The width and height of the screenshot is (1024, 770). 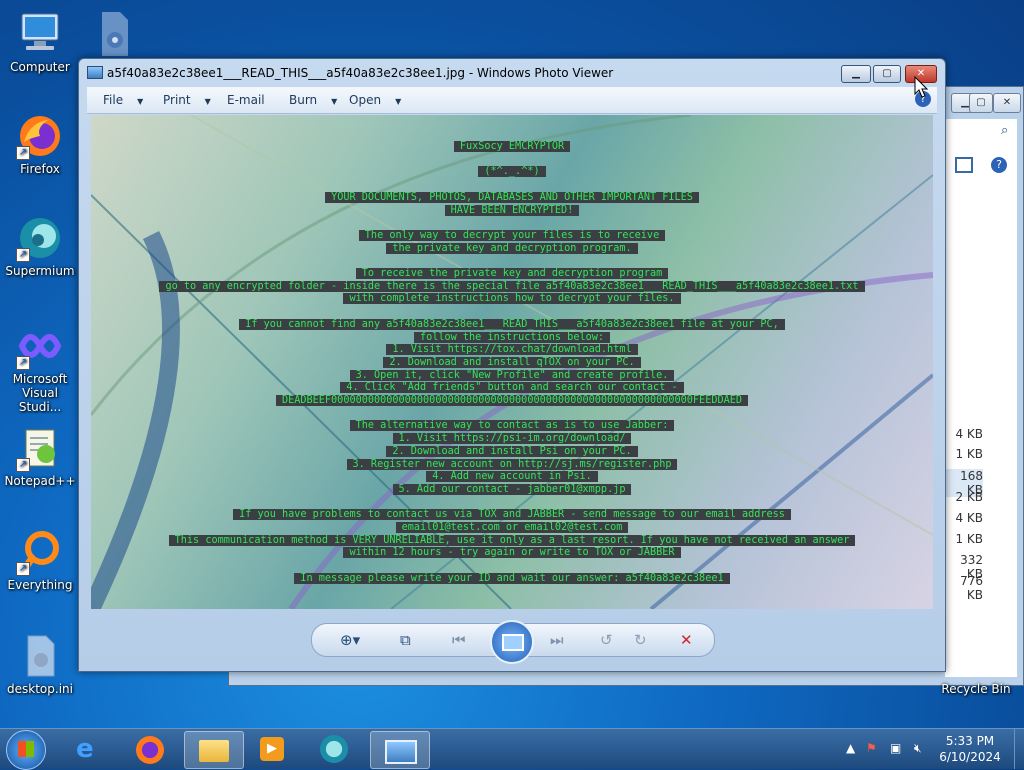 What do you see at coordinates (969, 497) in the screenshot?
I see `file-size: 2 KB` at bounding box center [969, 497].